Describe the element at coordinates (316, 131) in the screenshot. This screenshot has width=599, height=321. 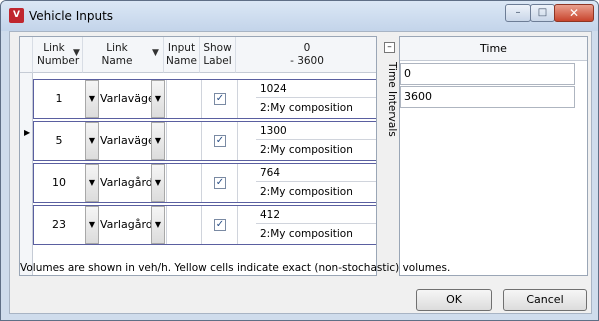
I see `cell-volume: 1300` at that location.